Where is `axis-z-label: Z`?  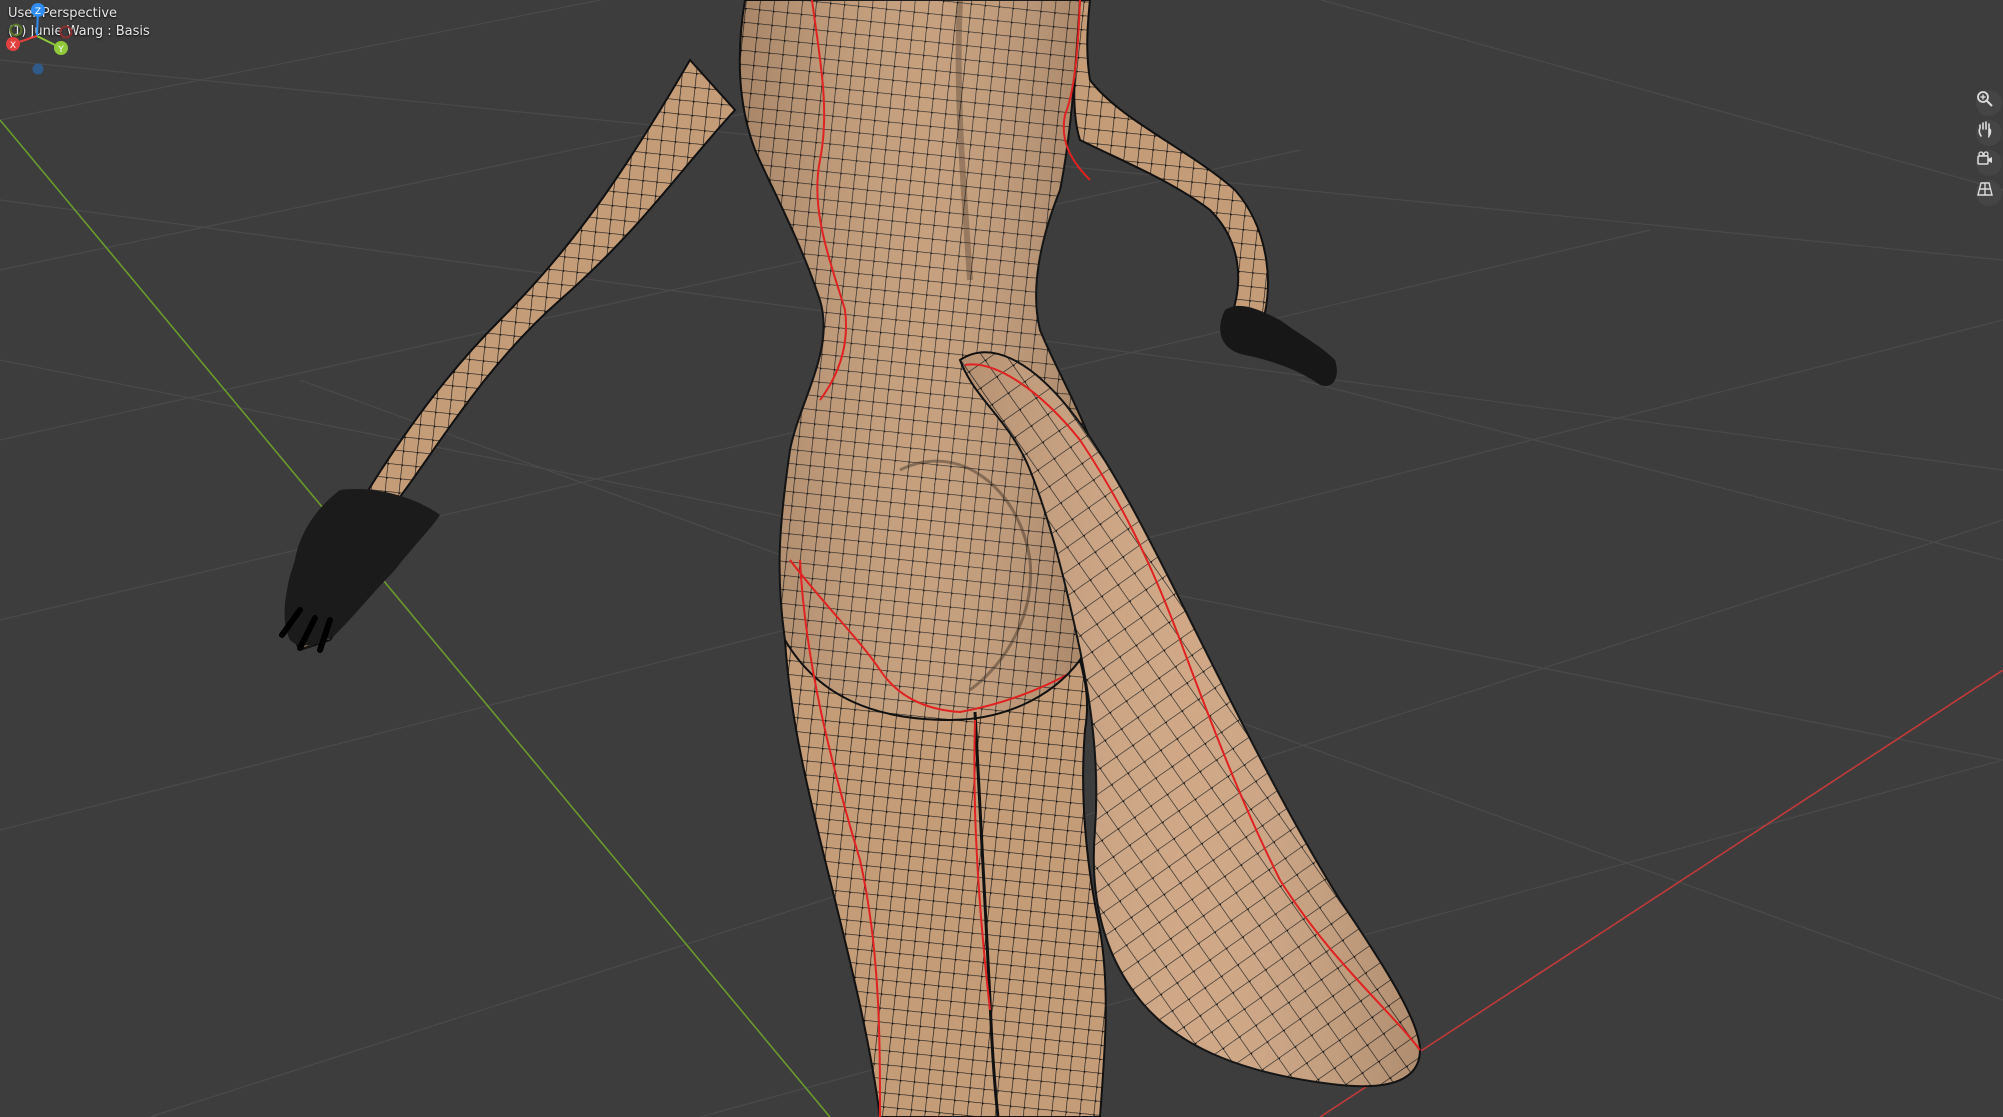 axis-z-label: Z is located at coordinates (38, 12).